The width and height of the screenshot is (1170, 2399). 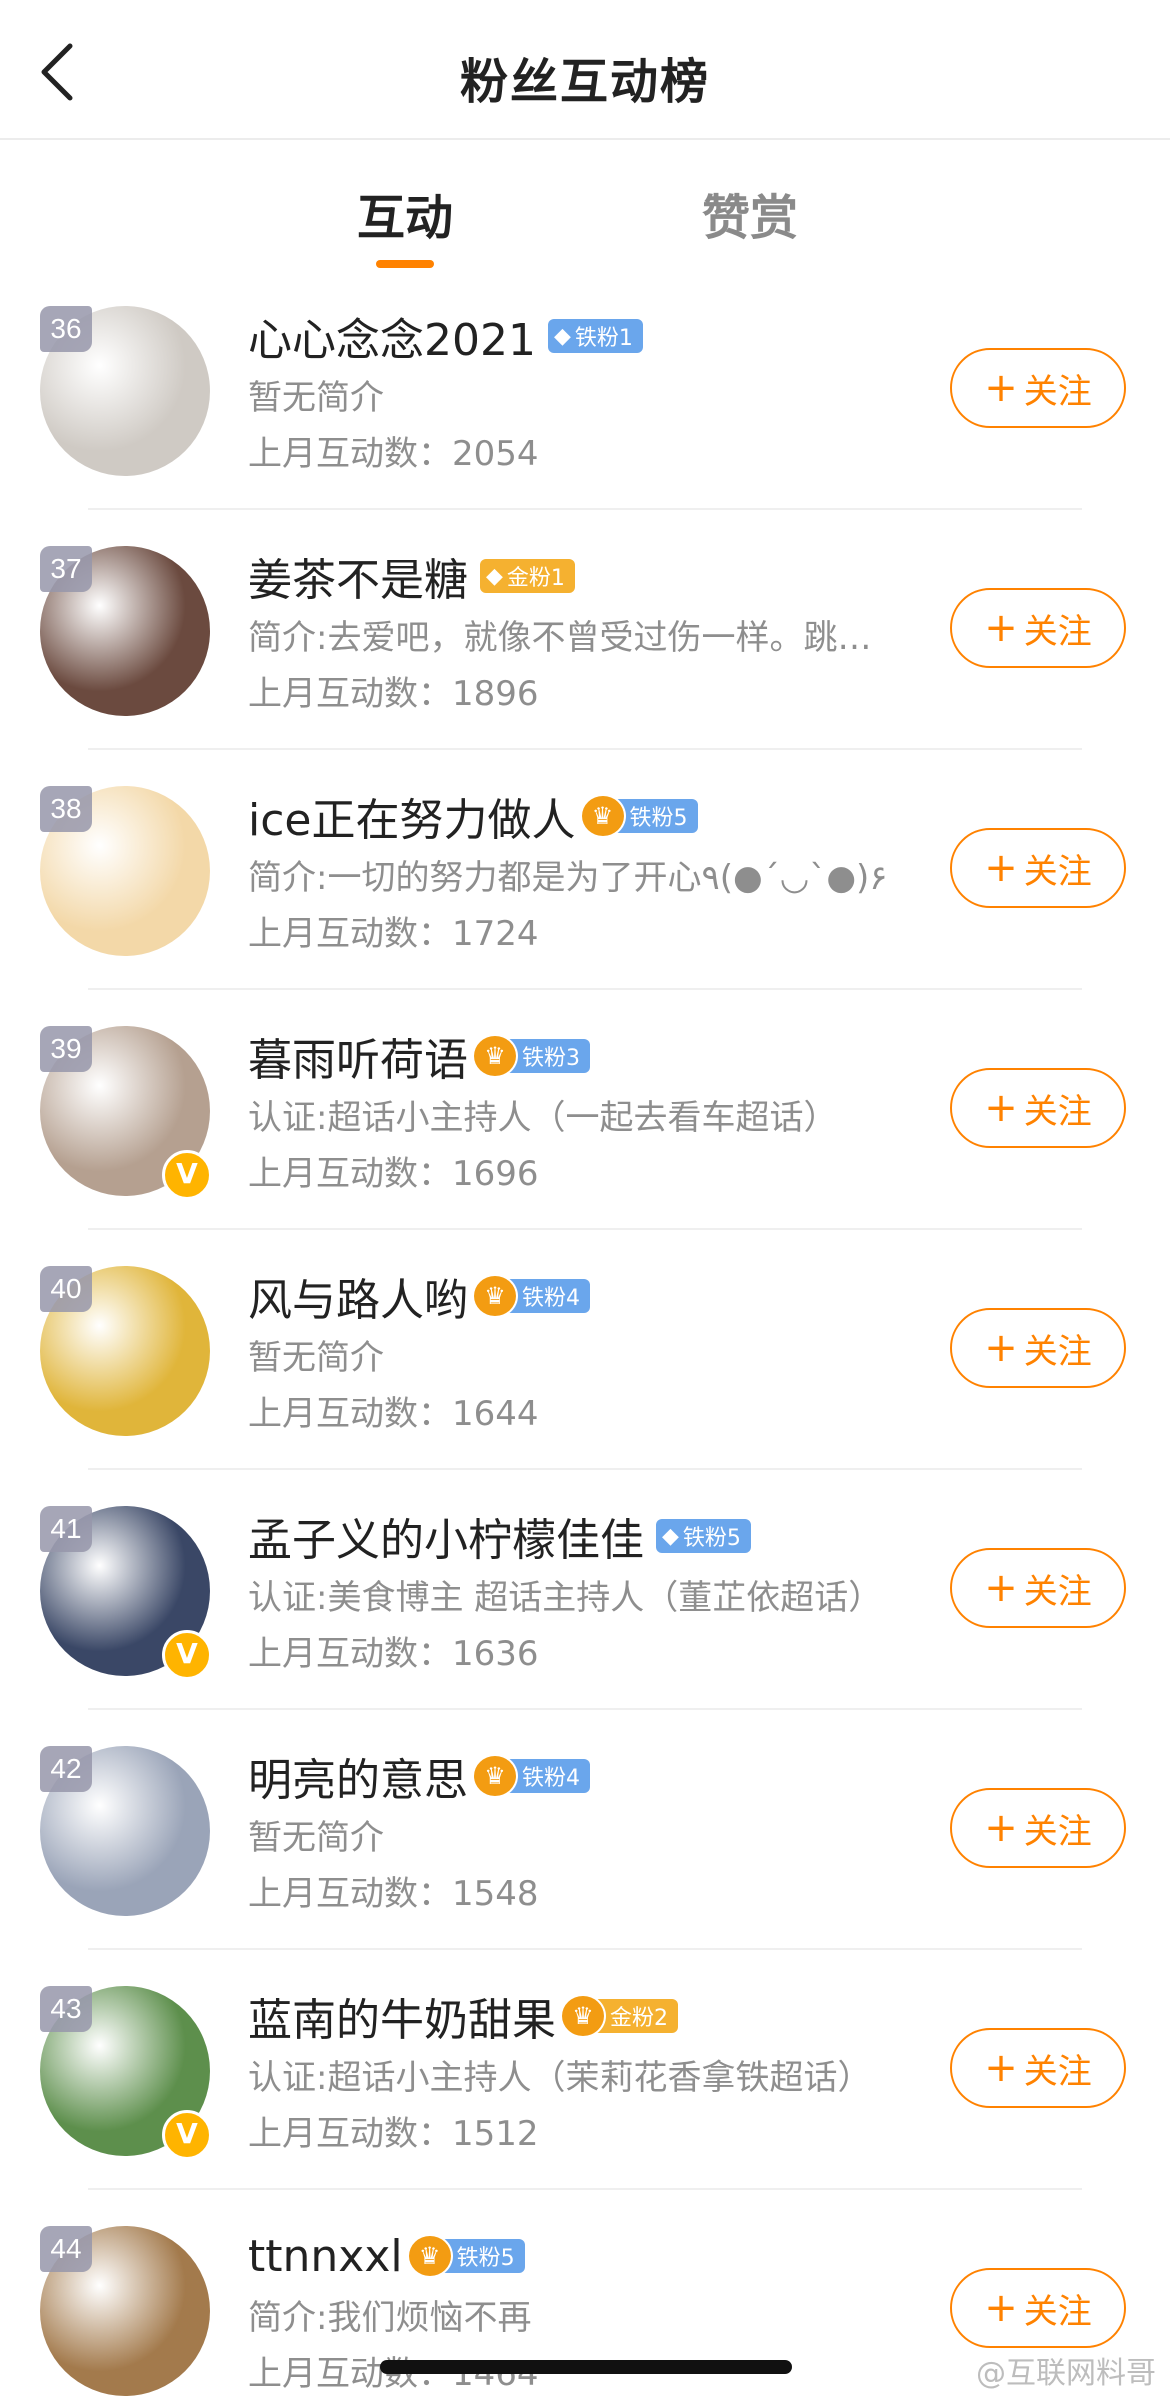 What do you see at coordinates (393, 1174) in the screenshot?
I see `interaction-count: 上月互动数：1696` at bounding box center [393, 1174].